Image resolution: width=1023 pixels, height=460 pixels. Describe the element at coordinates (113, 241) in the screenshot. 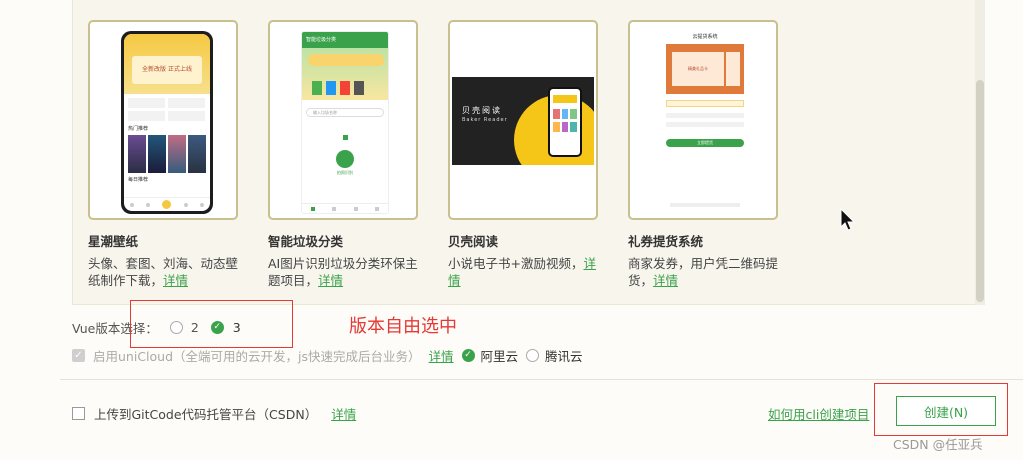

I see `template-title: 星潮壁纸` at that location.